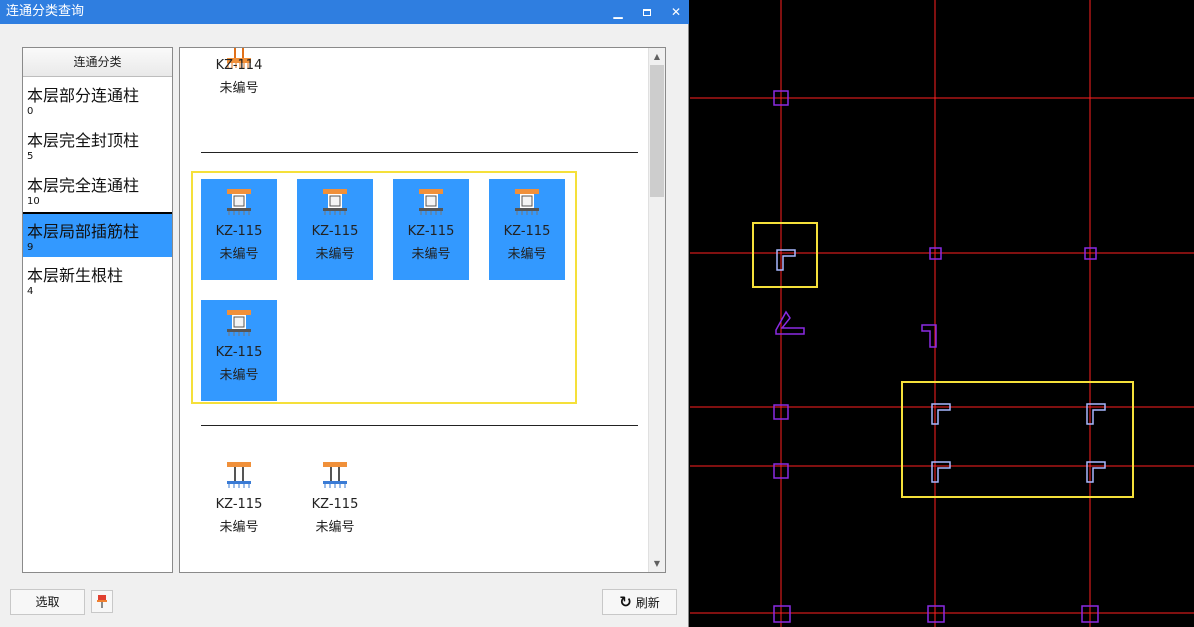 The height and width of the screenshot is (627, 1194). What do you see at coordinates (45, 11) in the screenshot?
I see `window-title: 连通分类查询` at bounding box center [45, 11].